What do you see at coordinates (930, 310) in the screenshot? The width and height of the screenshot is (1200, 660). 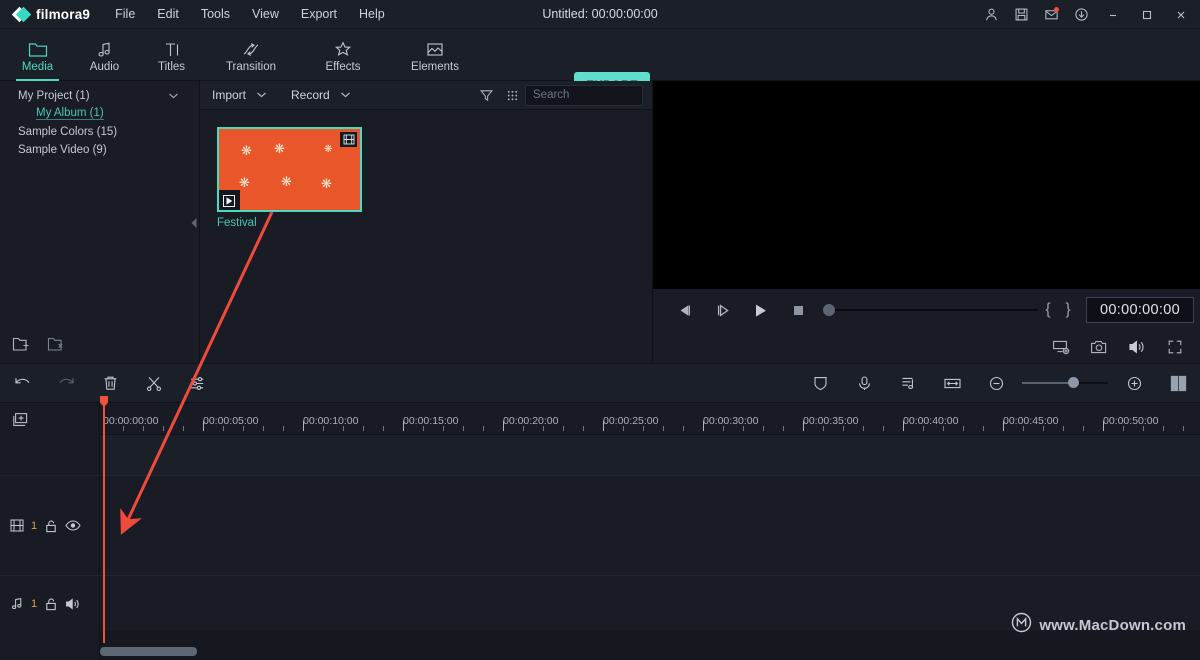 I see `seek-bar` at bounding box center [930, 310].